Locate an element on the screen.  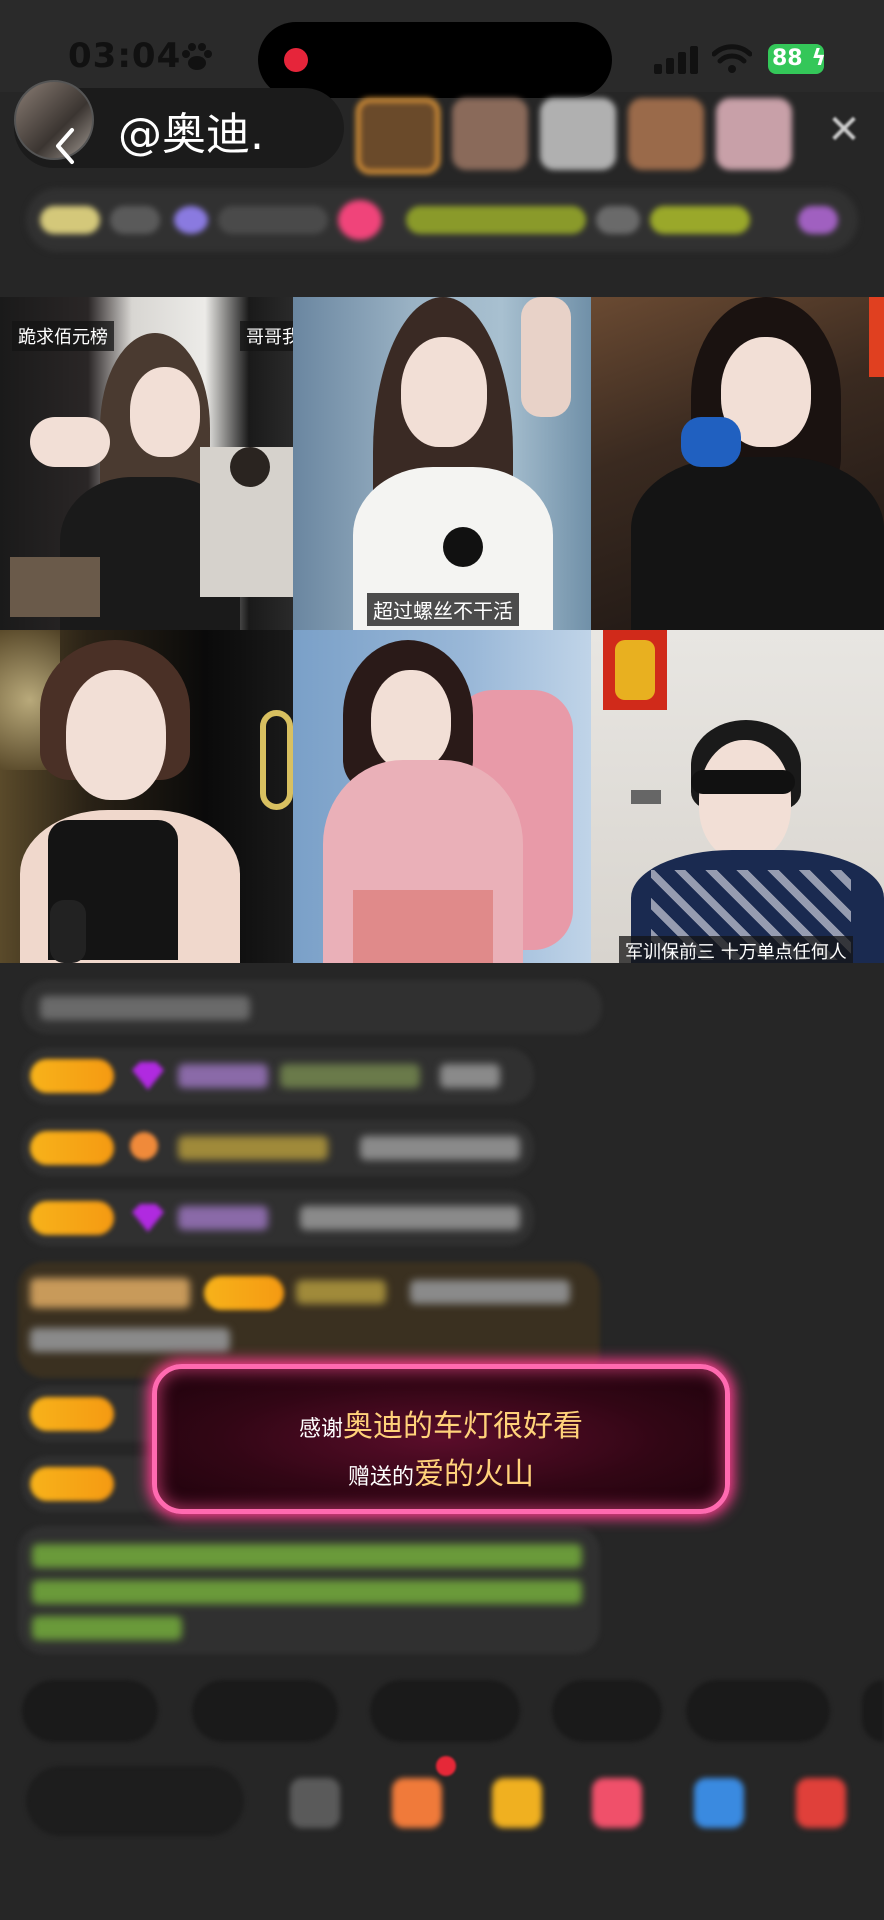
gift-icon is located at coordinates (517, 1803).